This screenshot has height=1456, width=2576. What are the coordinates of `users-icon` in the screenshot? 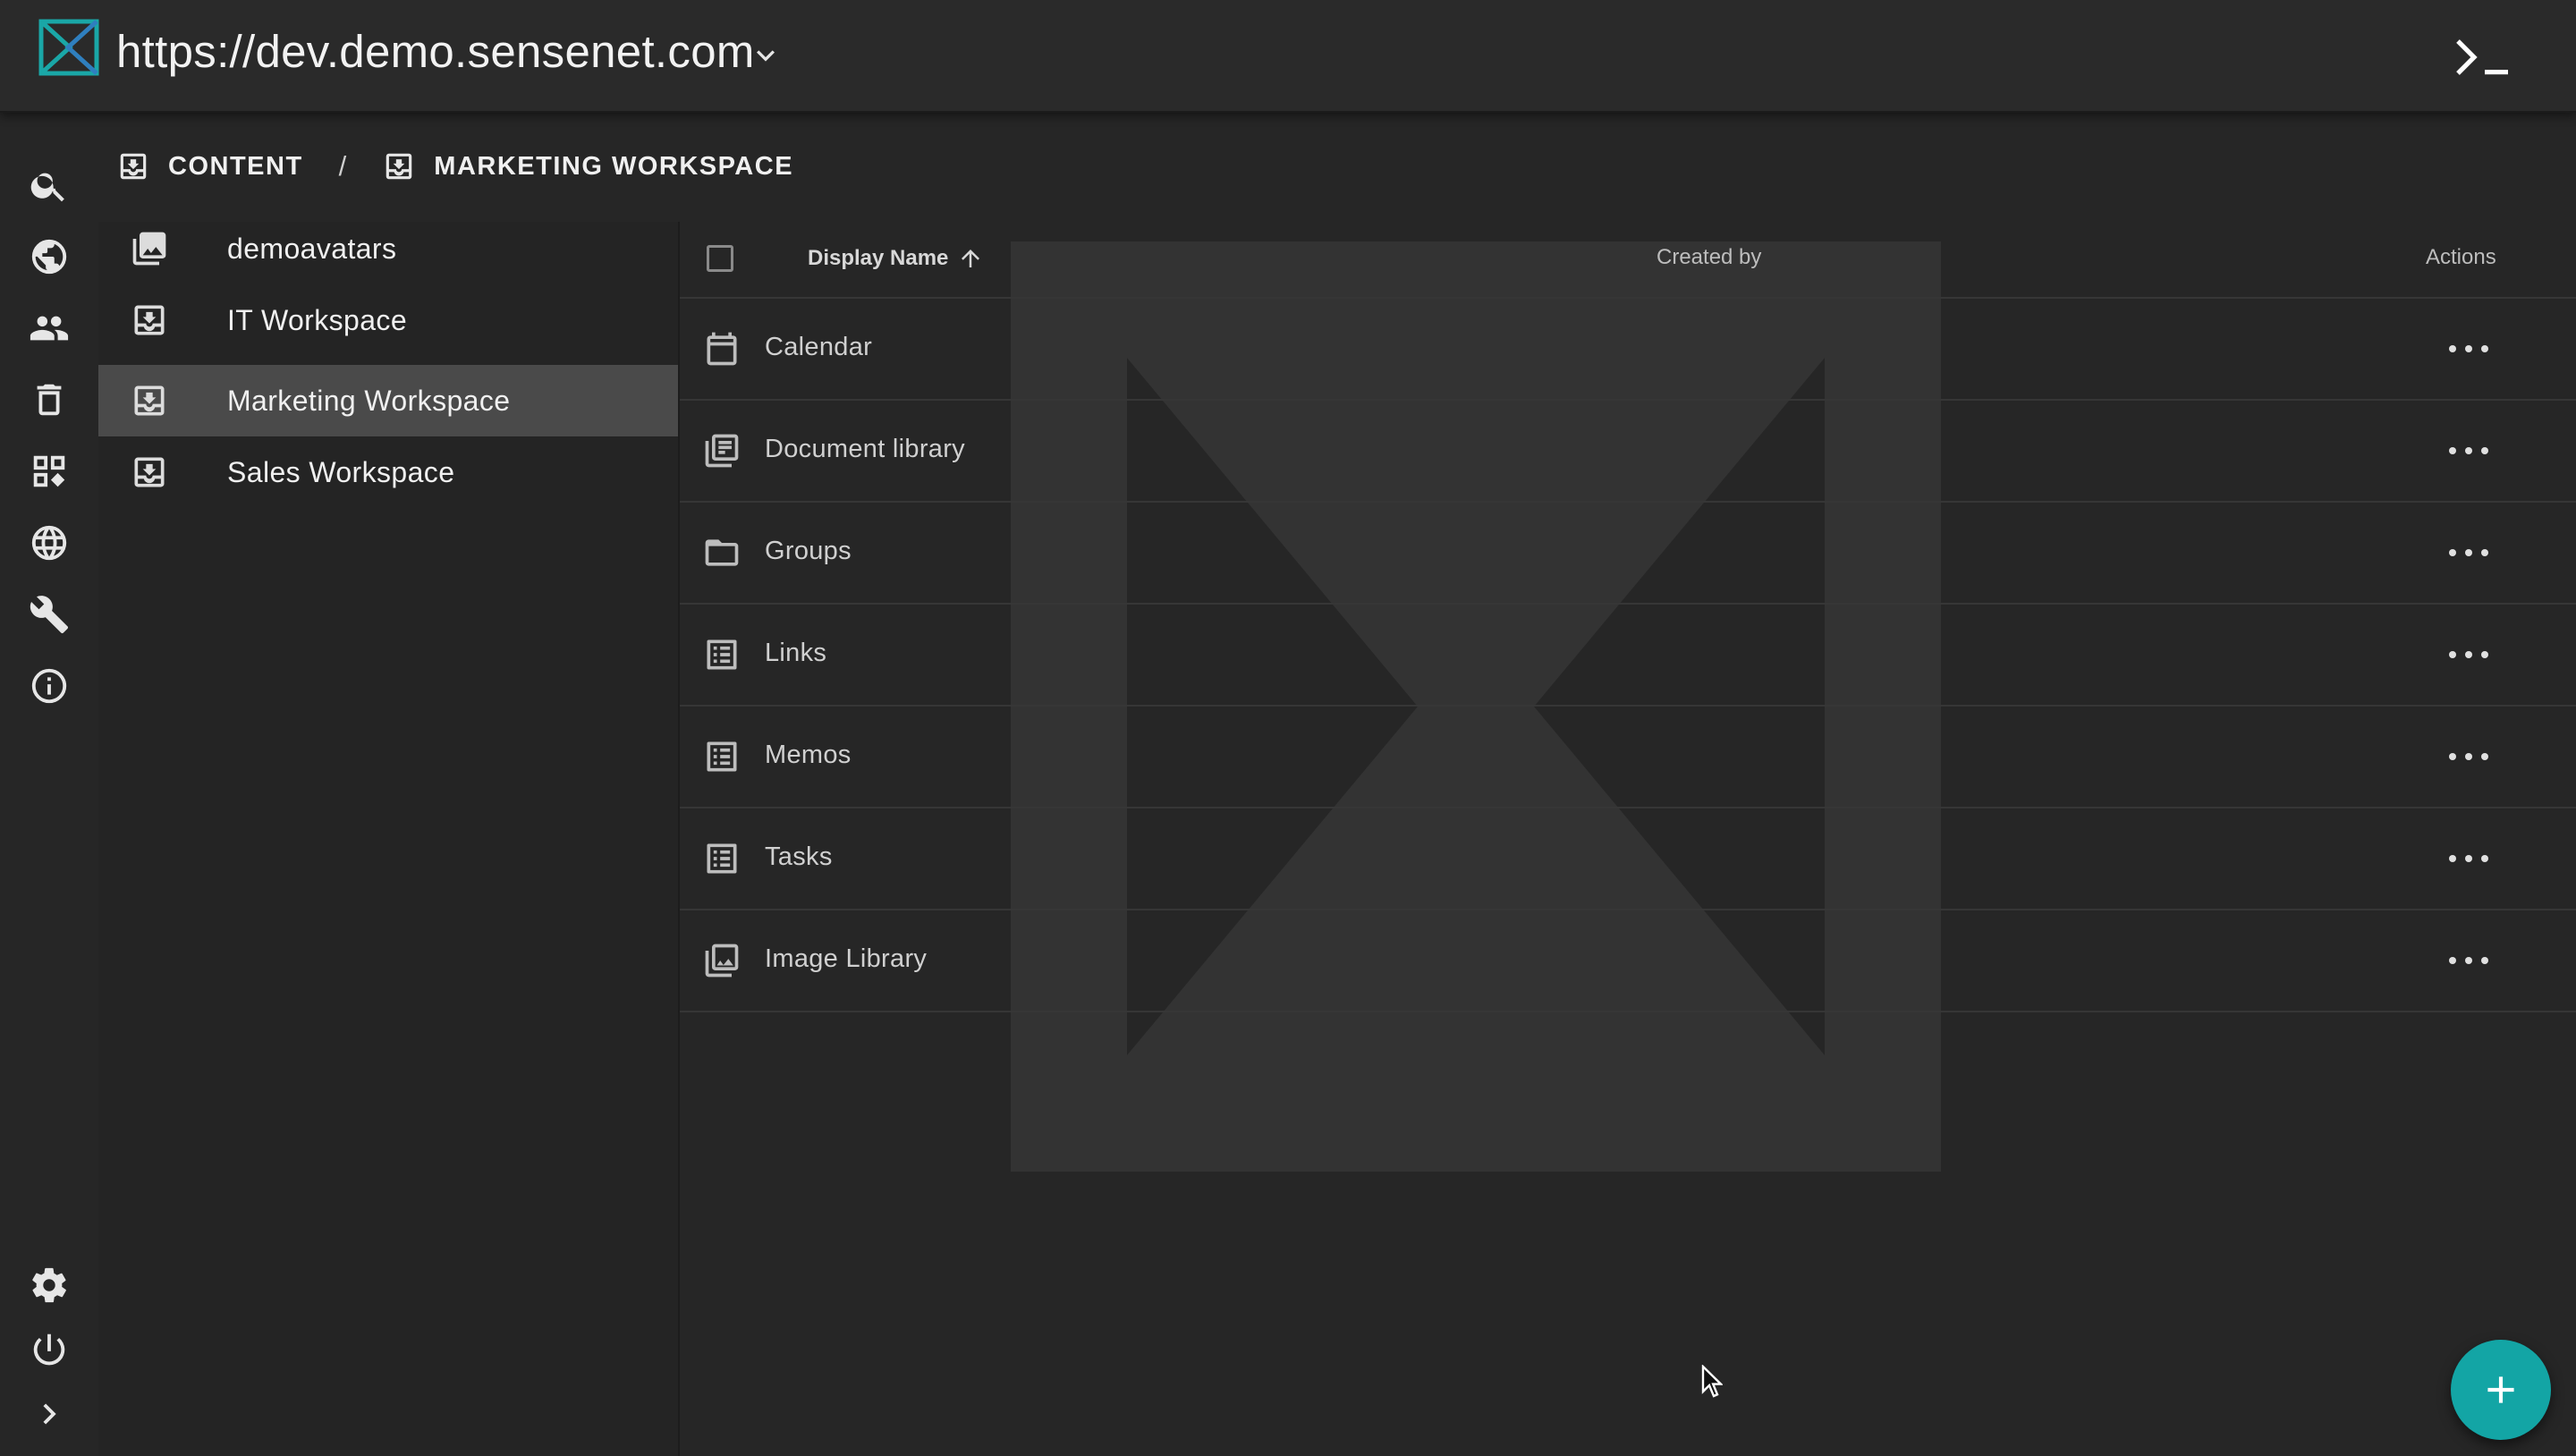 It's located at (49, 328).